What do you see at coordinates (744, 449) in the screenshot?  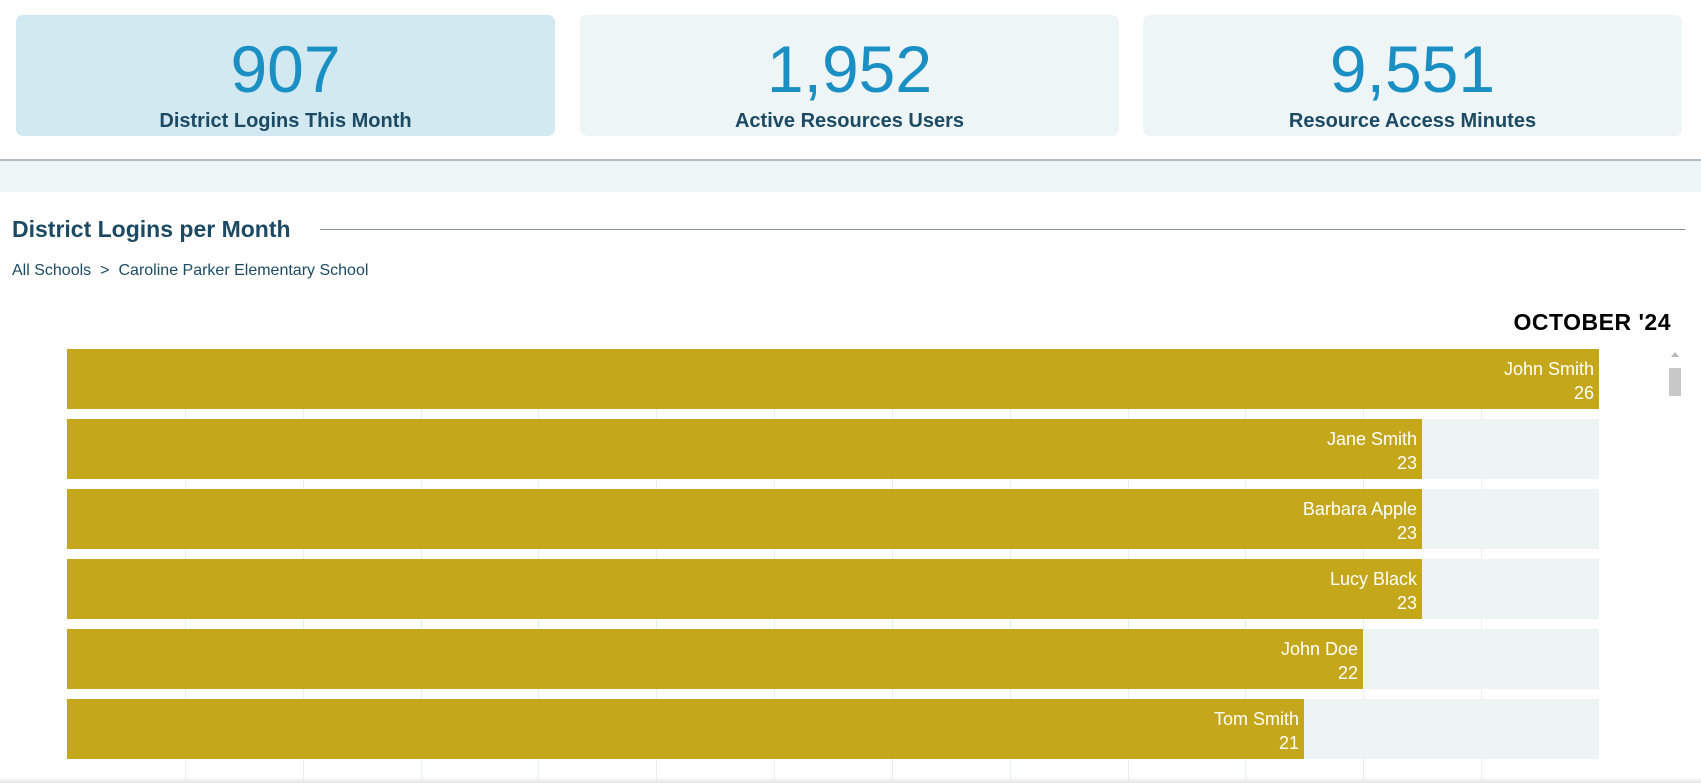 I see `bar: Jane Smith 23` at bounding box center [744, 449].